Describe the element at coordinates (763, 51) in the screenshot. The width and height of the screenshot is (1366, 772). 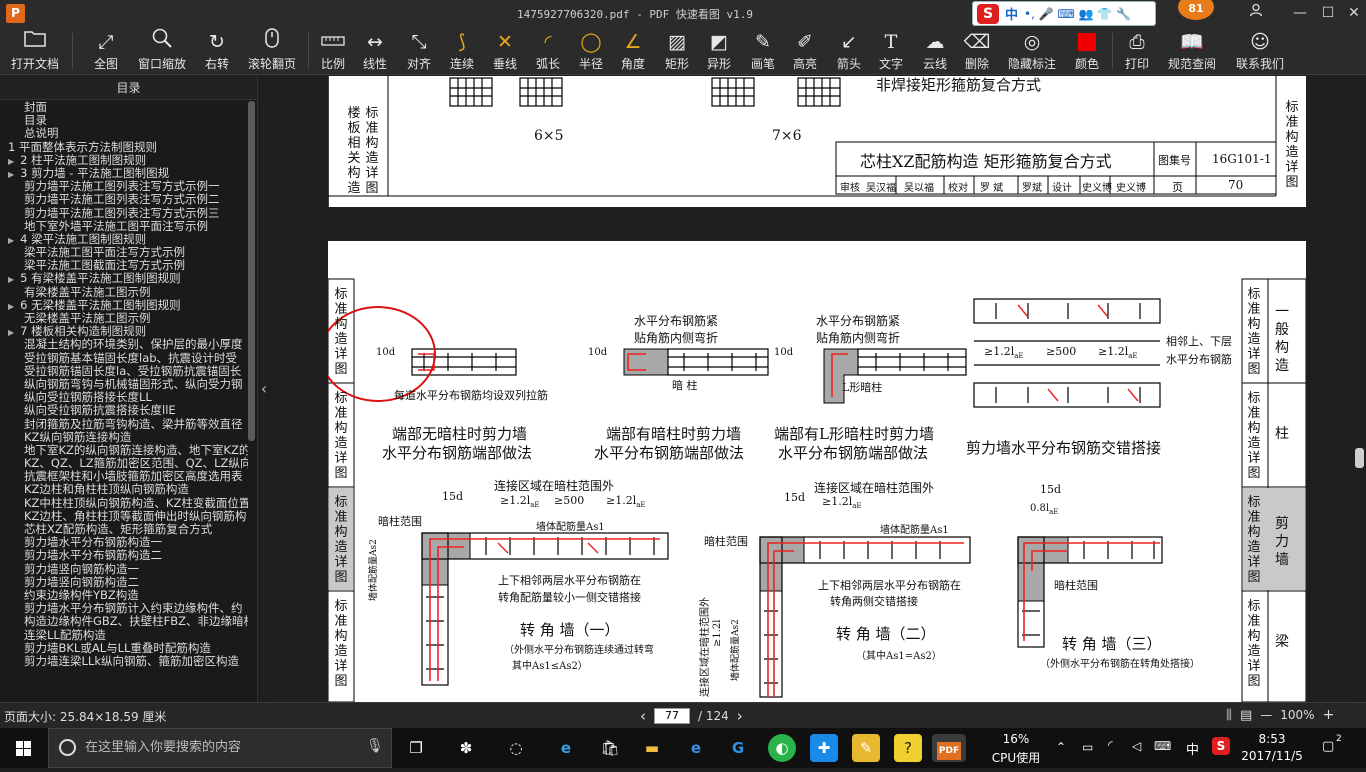
I see `pen-button: ✎ 画笔` at that location.